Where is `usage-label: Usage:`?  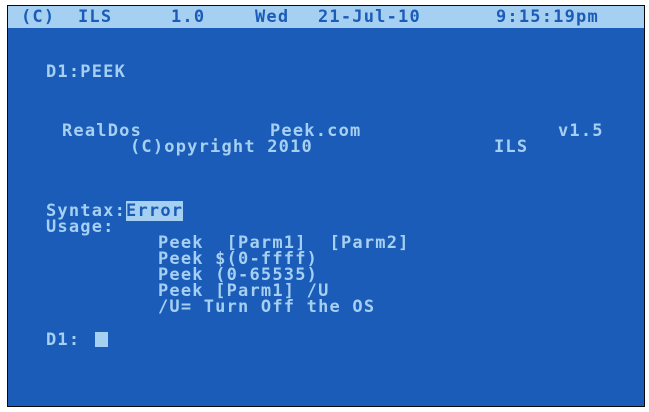 usage-label: Usage: is located at coordinates (80, 227).